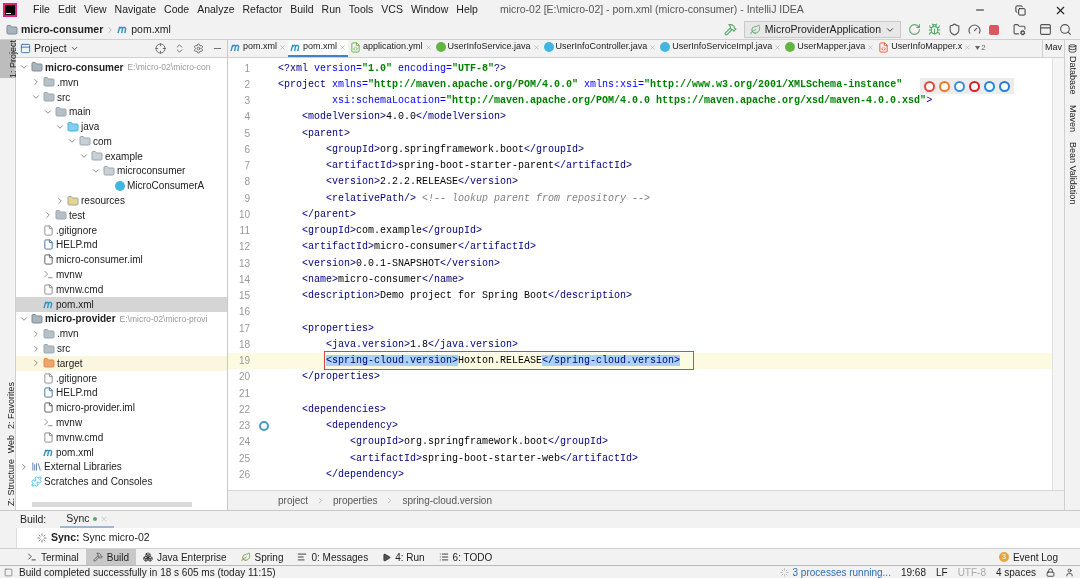 The image size is (1080, 578). What do you see at coordinates (121, 260) in the screenshot?
I see `tree-item: micro-consumer.iml` at bounding box center [121, 260].